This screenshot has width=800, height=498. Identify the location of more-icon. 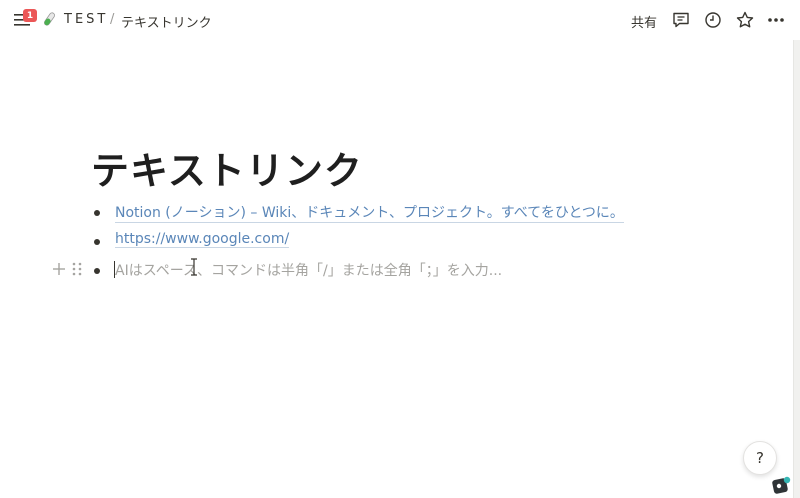
(776, 20).